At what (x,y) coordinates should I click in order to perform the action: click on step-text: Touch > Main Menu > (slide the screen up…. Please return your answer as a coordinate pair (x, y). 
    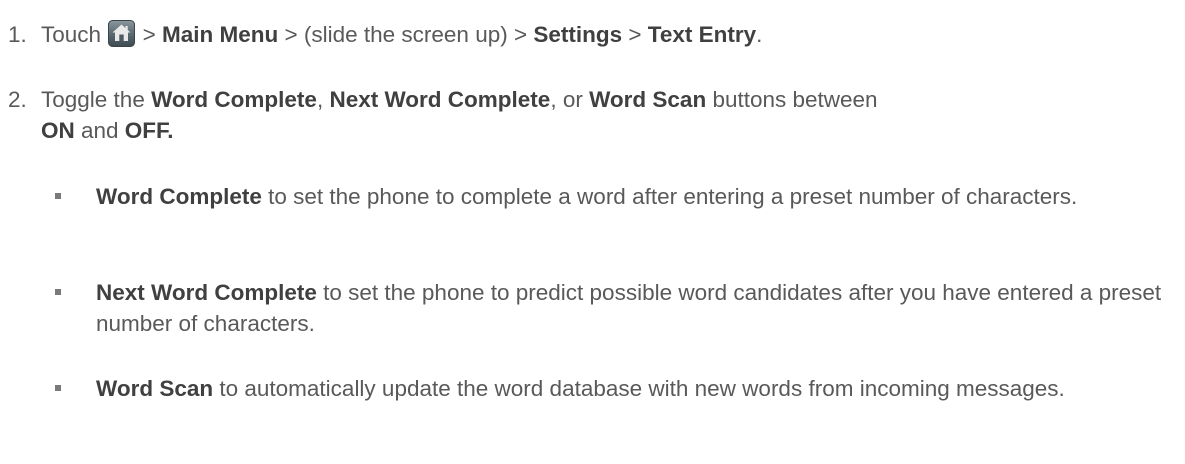
    Looking at the image, I should click on (609, 34).